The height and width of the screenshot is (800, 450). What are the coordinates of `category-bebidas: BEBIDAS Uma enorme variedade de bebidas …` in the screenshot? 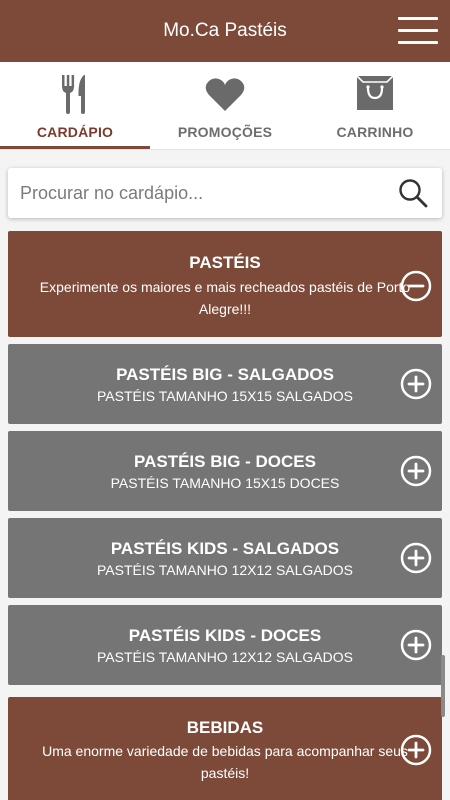 It's located at (225, 748).